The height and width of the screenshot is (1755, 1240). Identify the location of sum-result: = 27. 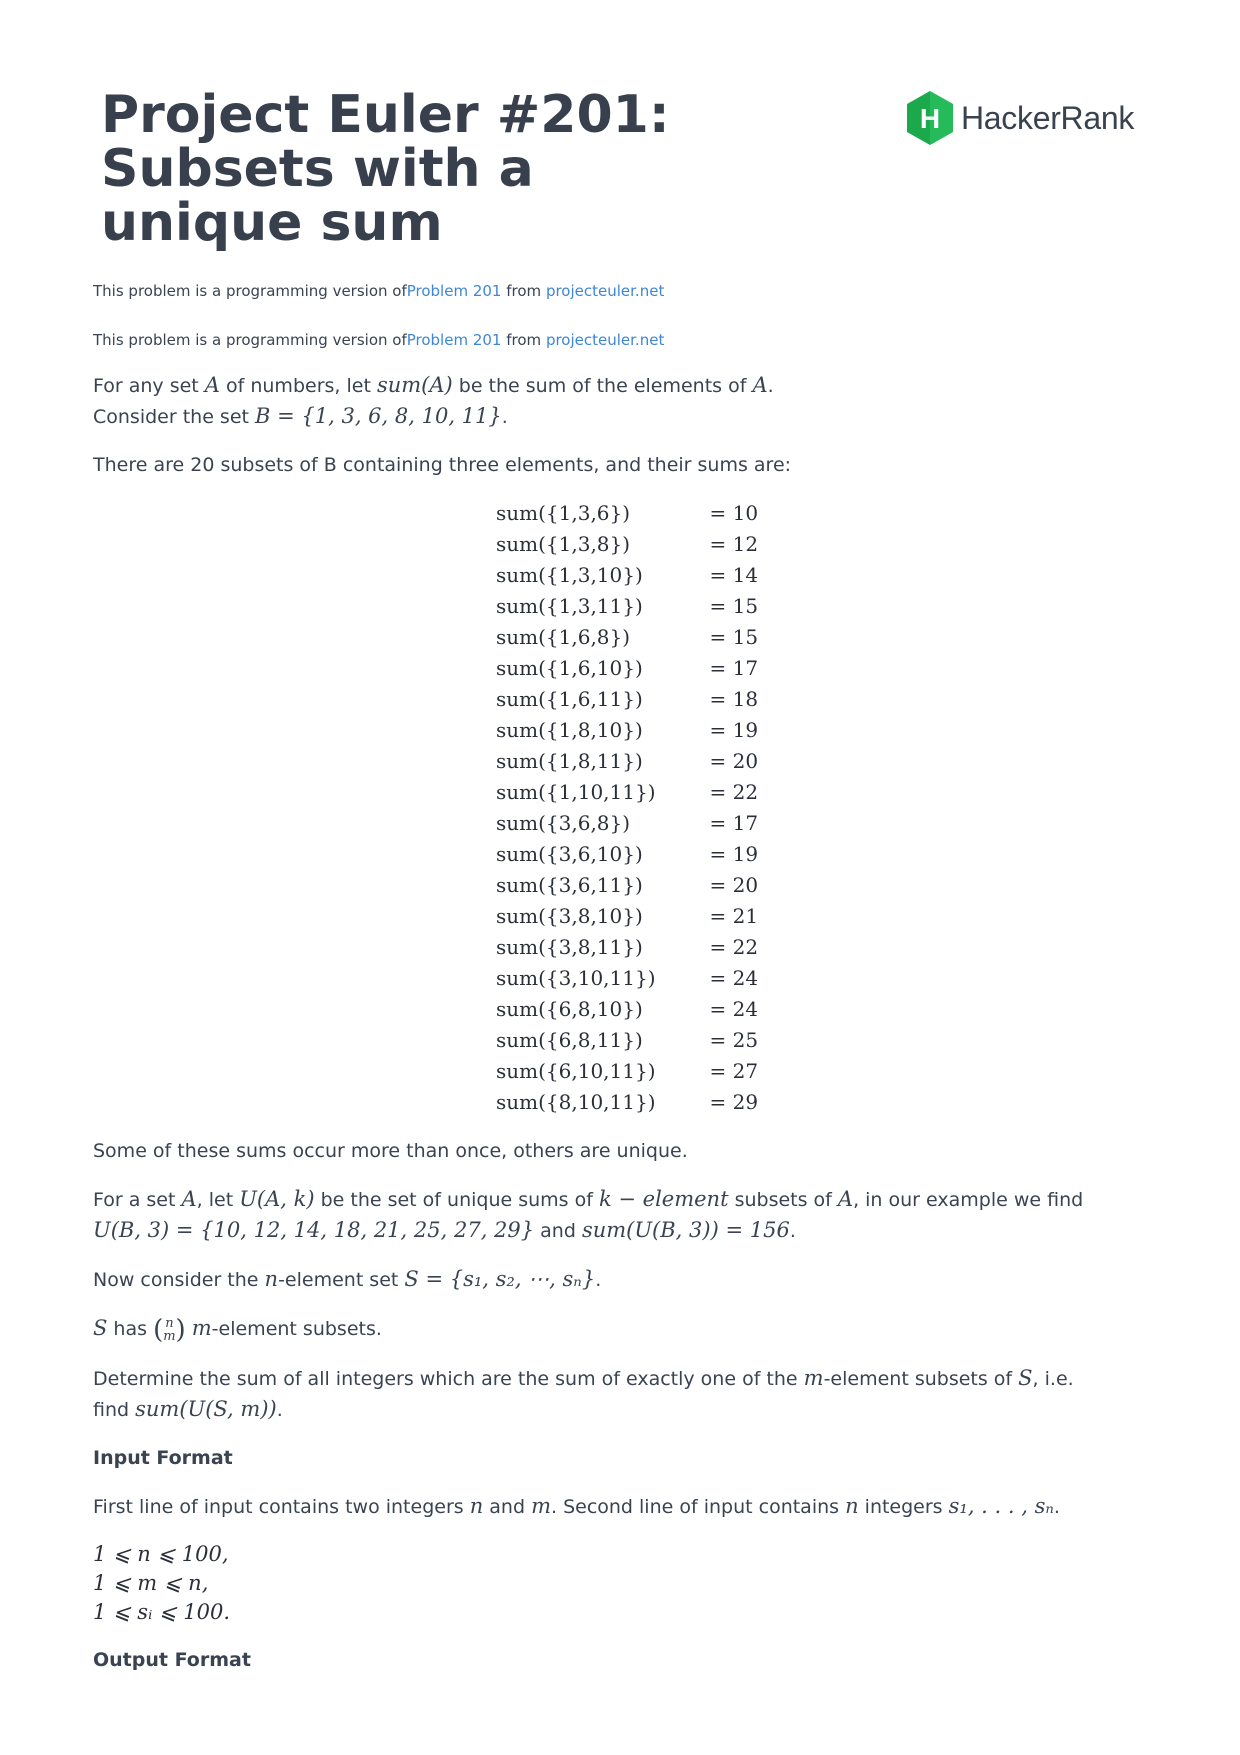
(734, 1071).